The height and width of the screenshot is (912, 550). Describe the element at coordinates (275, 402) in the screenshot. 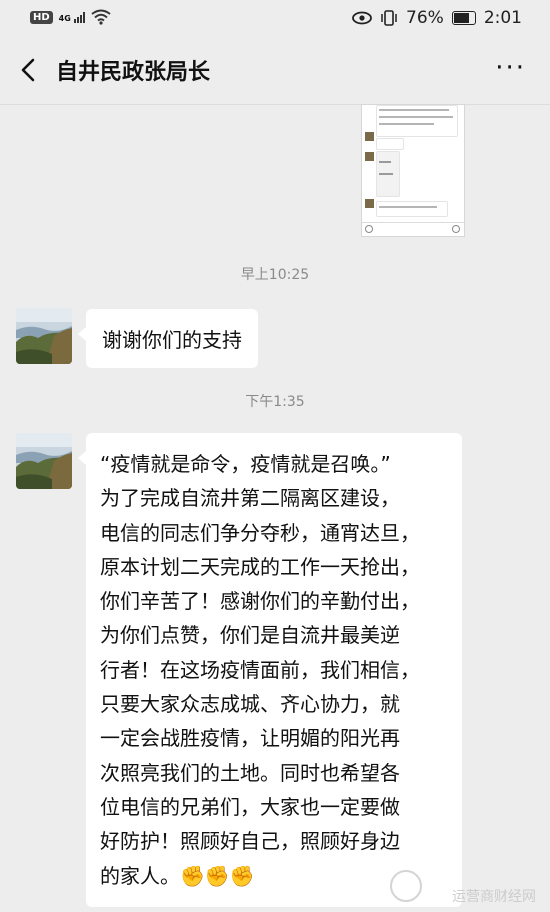

I see `message-timestamp: 下午1:35` at that location.